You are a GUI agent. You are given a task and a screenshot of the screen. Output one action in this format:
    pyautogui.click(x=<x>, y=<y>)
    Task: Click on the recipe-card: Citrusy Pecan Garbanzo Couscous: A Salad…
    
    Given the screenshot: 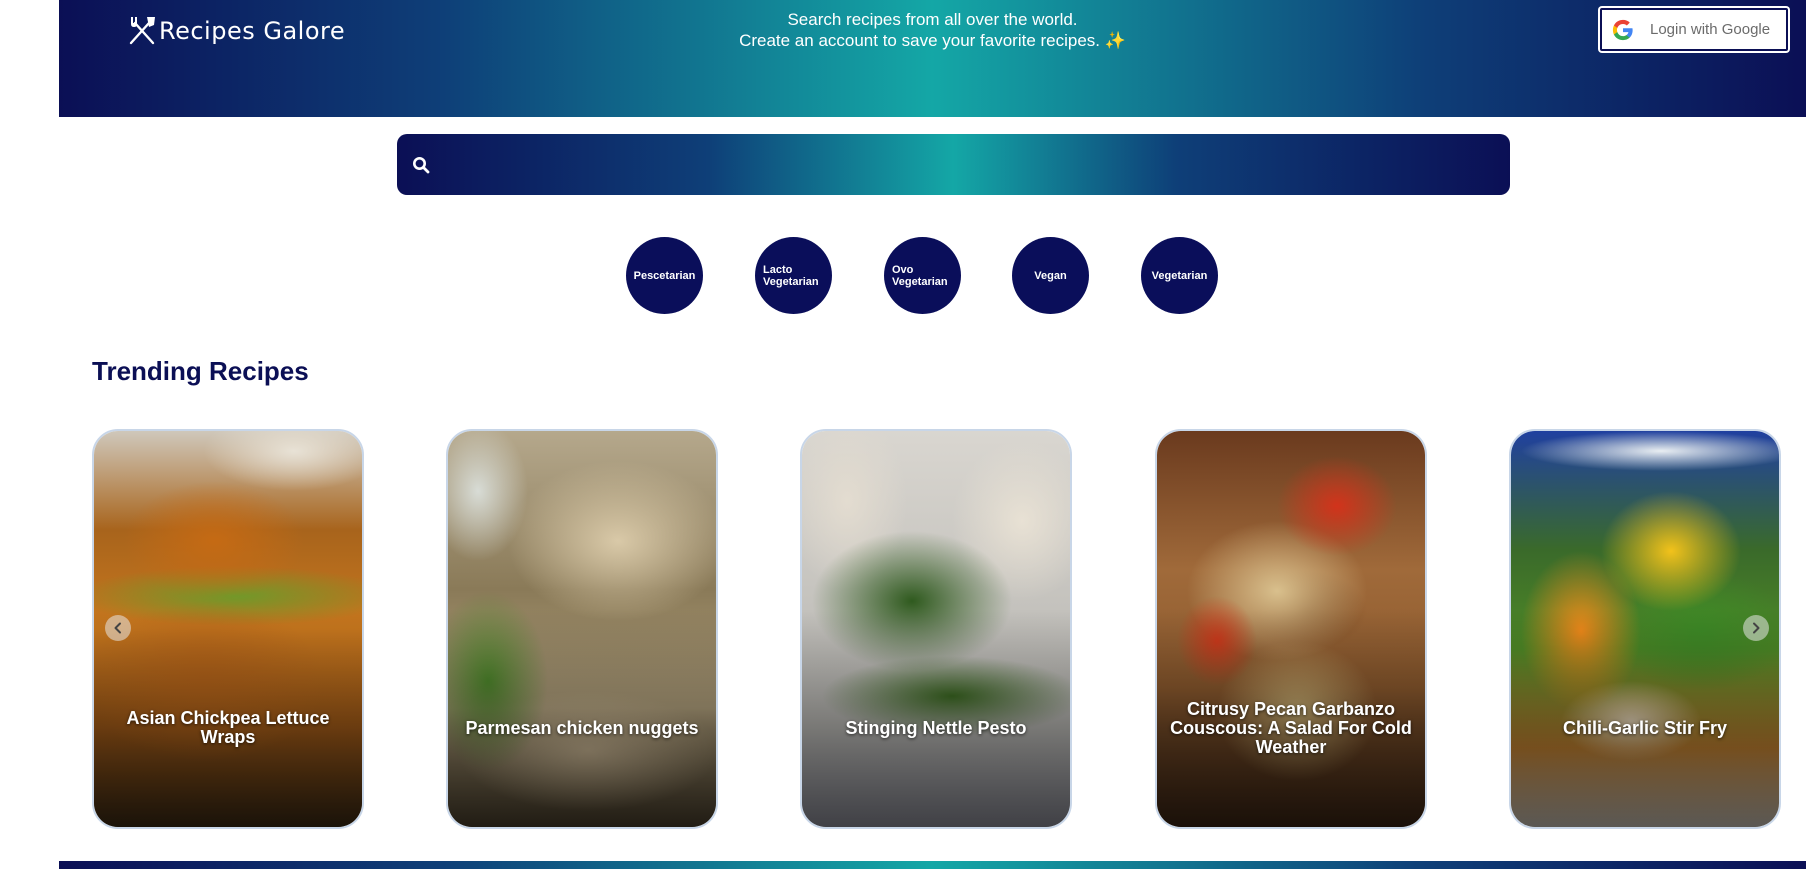 What is the action you would take?
    pyautogui.click(x=1291, y=629)
    